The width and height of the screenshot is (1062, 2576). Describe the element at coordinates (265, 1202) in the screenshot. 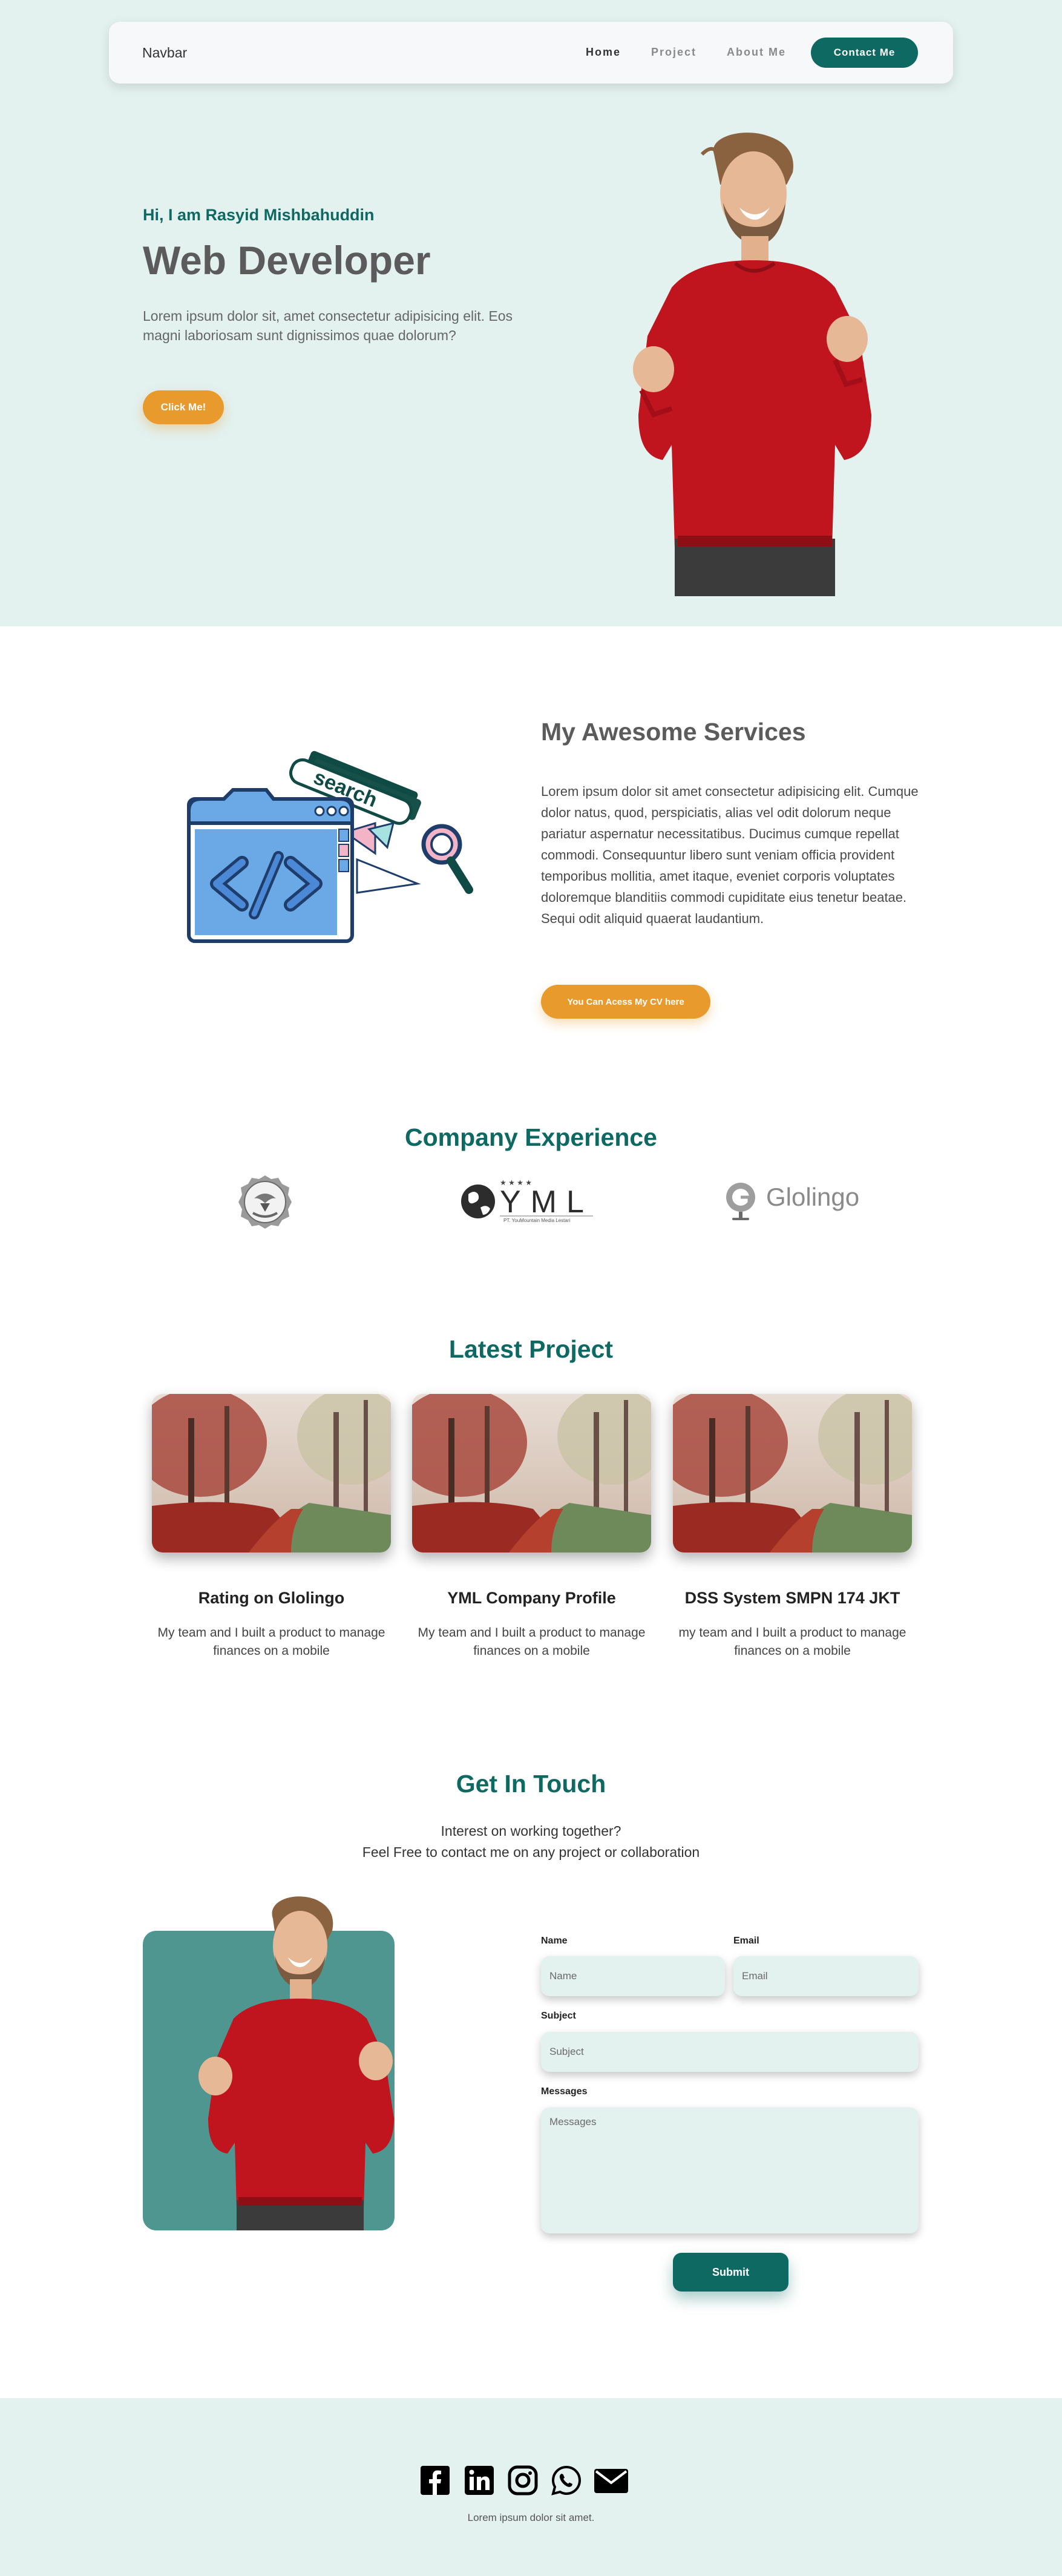

I see `tut-wuri-handayani-logo` at that location.